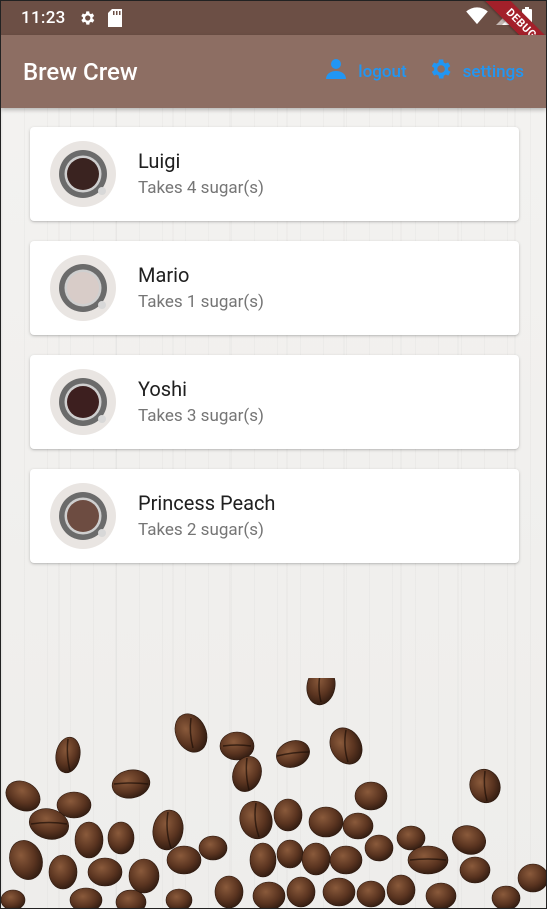  I want to click on settings-status-icon, so click(87, 18).